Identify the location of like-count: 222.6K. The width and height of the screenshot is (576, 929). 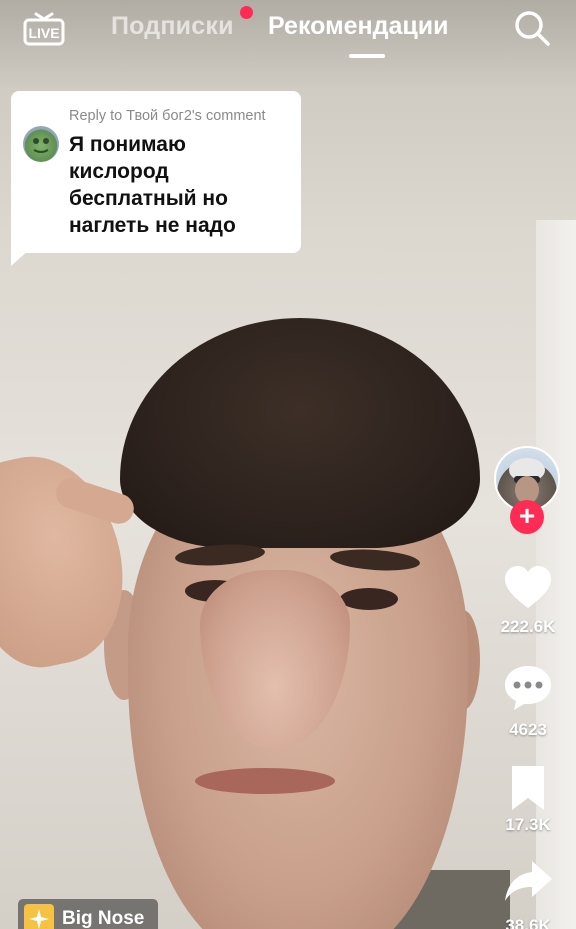
(528, 626).